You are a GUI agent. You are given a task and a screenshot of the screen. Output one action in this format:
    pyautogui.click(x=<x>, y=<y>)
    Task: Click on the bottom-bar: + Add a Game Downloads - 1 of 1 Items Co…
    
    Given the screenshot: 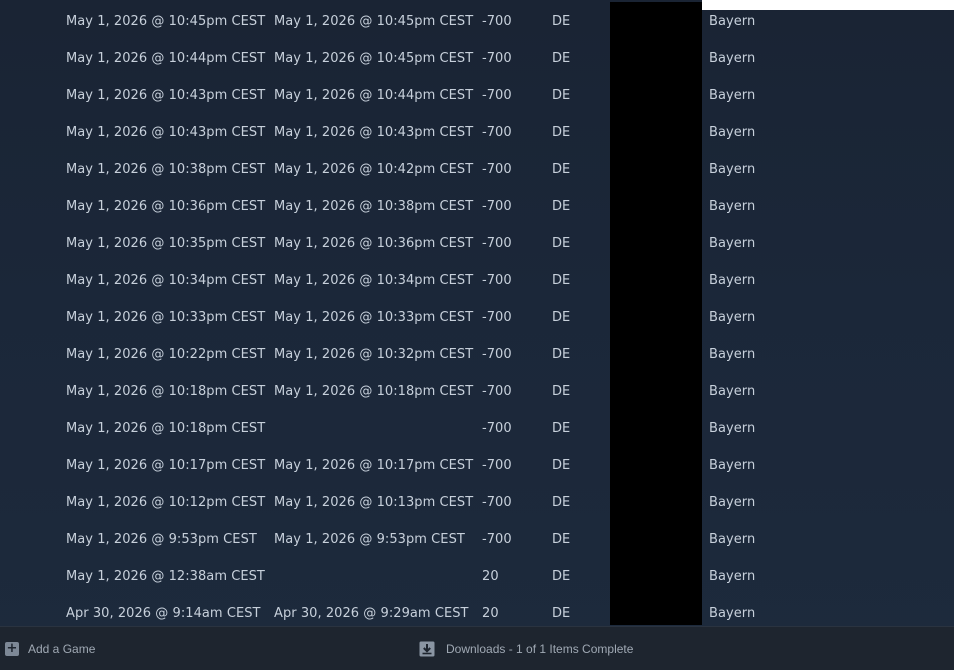 What is the action you would take?
    pyautogui.click(x=477, y=648)
    